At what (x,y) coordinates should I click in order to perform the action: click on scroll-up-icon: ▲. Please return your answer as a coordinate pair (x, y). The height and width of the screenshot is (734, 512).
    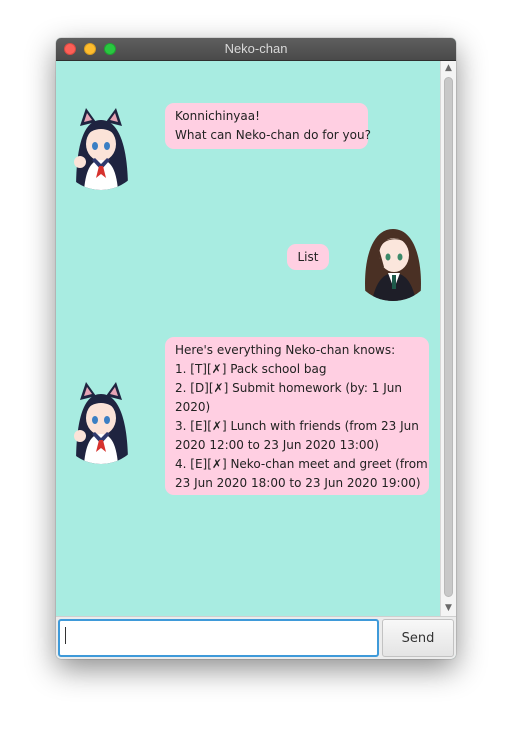
    Looking at the image, I should click on (448, 68).